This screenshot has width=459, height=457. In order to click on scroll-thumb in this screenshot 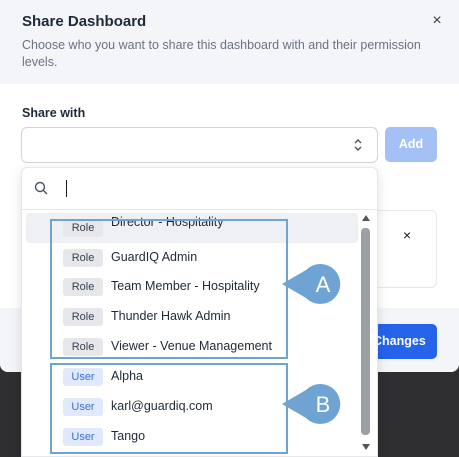, I will do `click(365, 331)`.